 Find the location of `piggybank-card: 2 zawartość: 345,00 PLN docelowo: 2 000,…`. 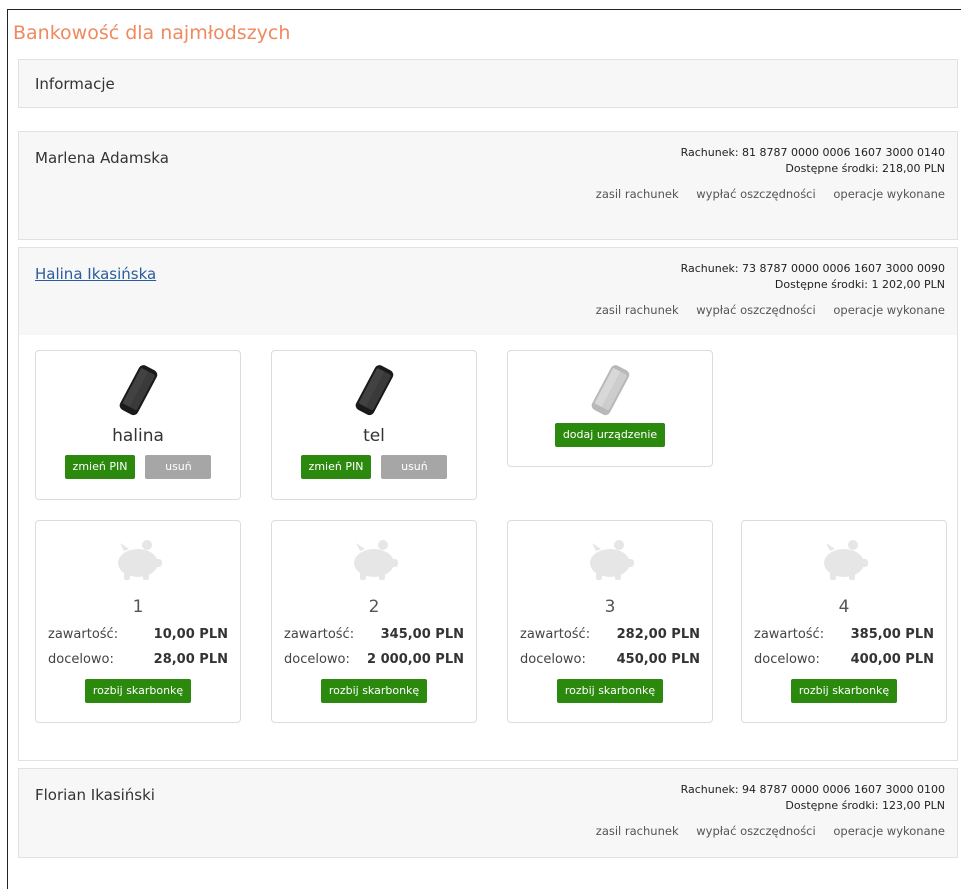

piggybank-card: 2 zawartość: 345,00 PLN docelowo: 2 000,… is located at coordinates (374, 621).